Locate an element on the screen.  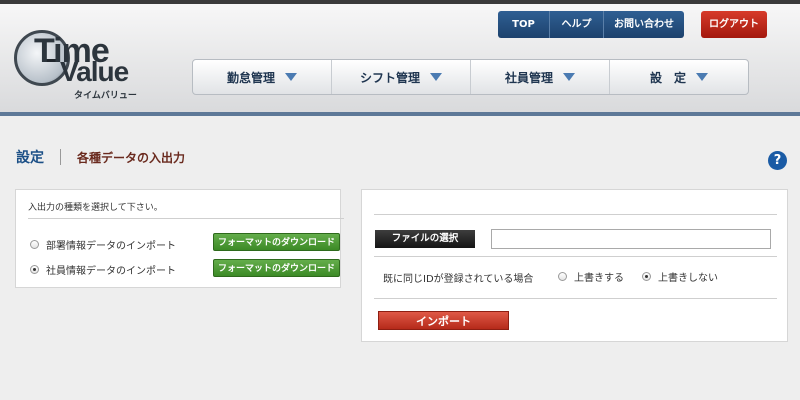
header-divider is located at coordinates (400, 114).